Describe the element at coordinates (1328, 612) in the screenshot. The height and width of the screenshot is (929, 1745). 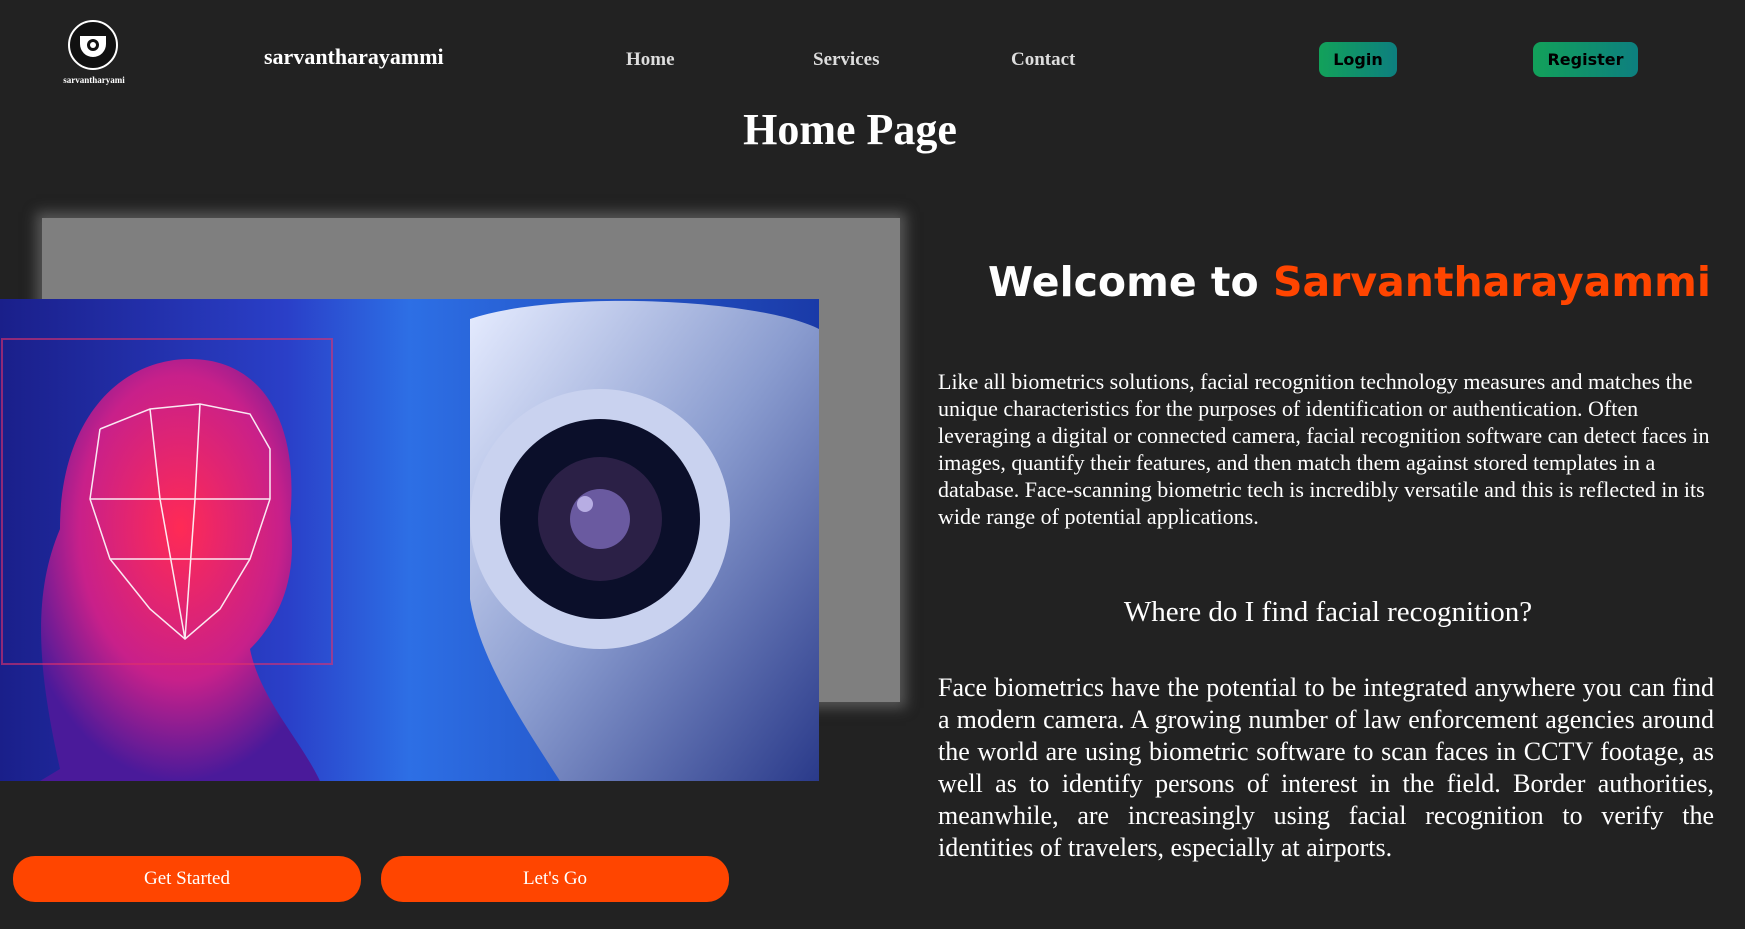
I see `section-subheading: Where do I find facial recognition?` at that location.